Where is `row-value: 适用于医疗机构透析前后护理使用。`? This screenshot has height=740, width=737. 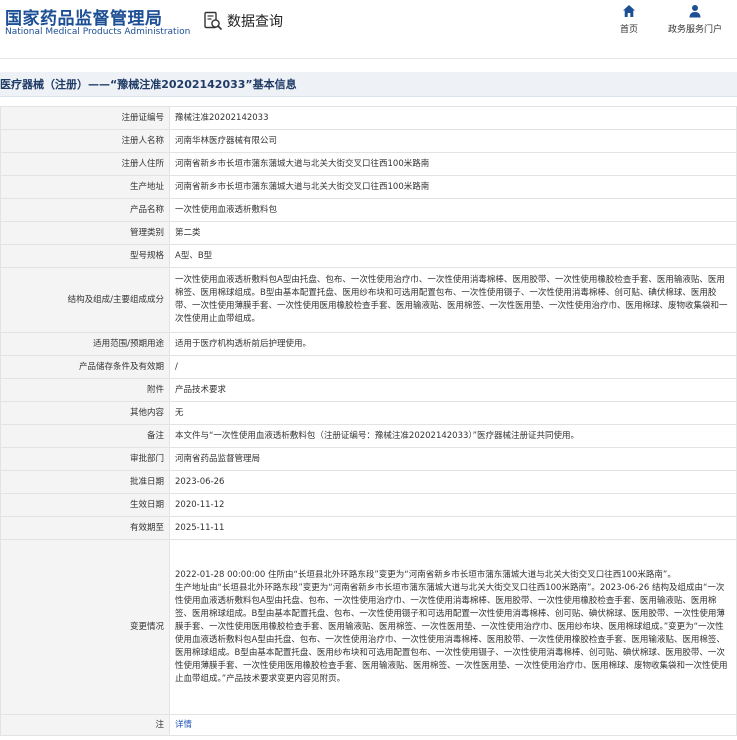 row-value: 适用于医疗机构透析前后护理使用。 is located at coordinates (453, 344).